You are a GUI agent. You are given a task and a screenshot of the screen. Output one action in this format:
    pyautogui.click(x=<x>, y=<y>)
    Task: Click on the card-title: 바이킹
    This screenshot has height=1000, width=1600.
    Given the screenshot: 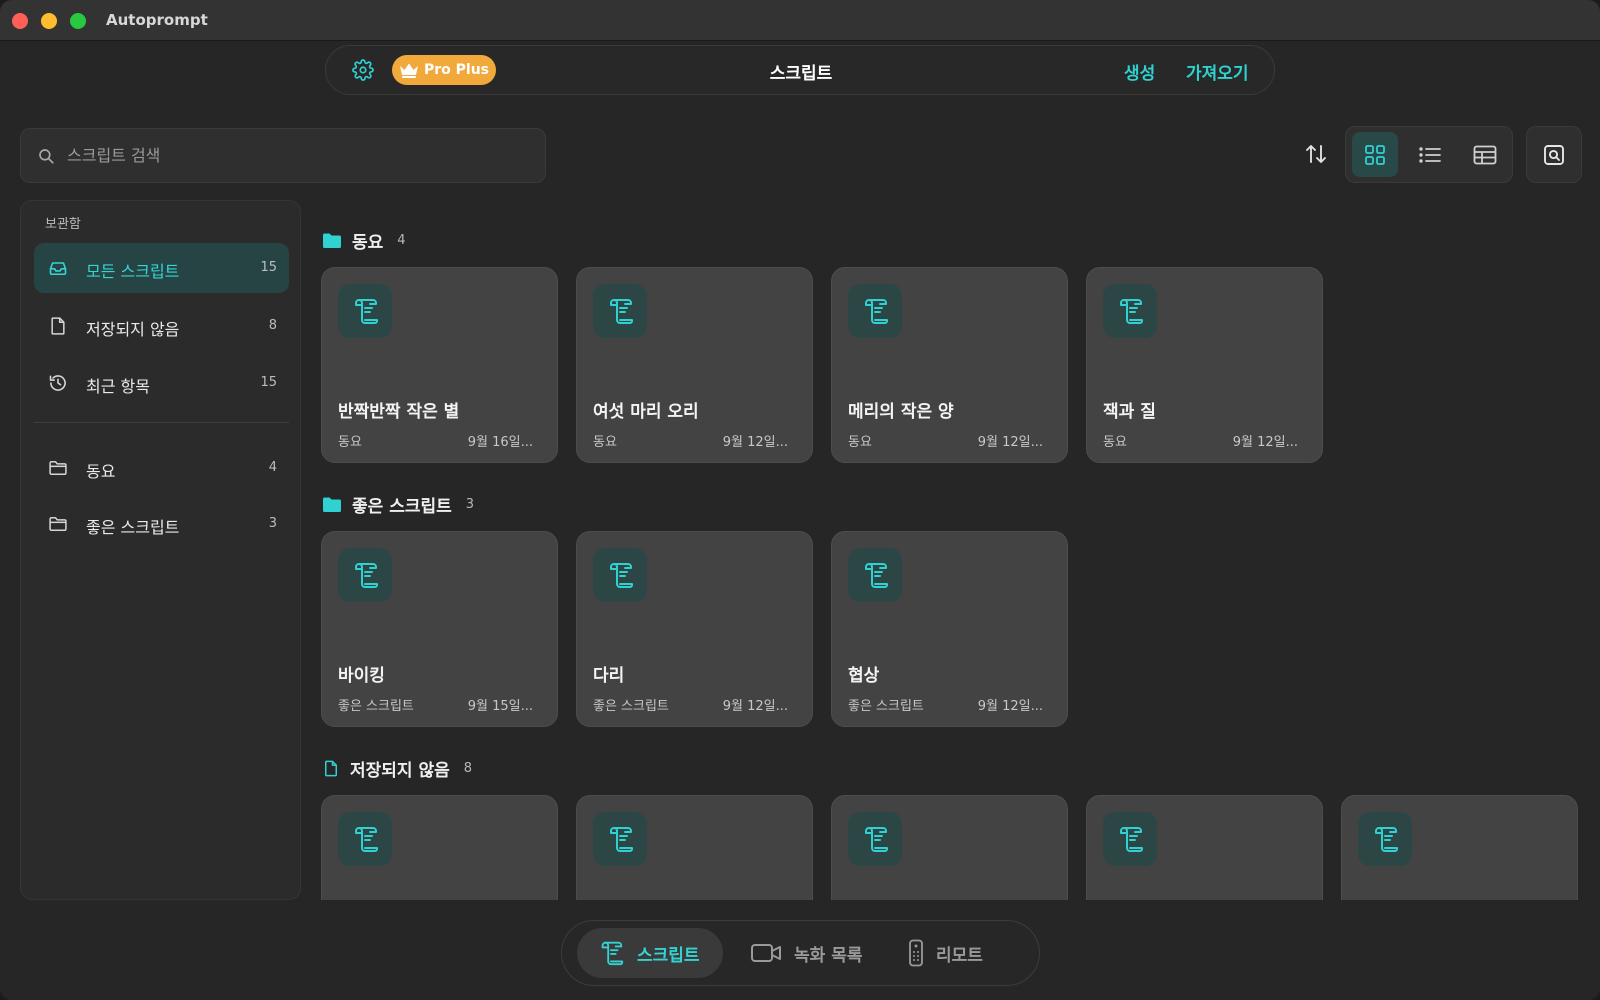 What is the action you would take?
    pyautogui.click(x=361, y=676)
    